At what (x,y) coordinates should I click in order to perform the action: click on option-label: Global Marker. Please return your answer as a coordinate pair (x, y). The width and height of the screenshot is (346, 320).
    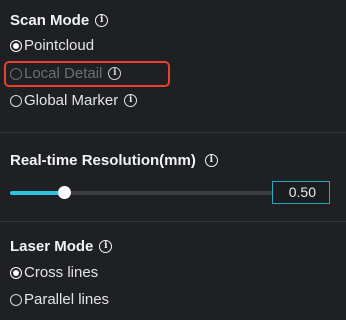
    Looking at the image, I should click on (71, 100).